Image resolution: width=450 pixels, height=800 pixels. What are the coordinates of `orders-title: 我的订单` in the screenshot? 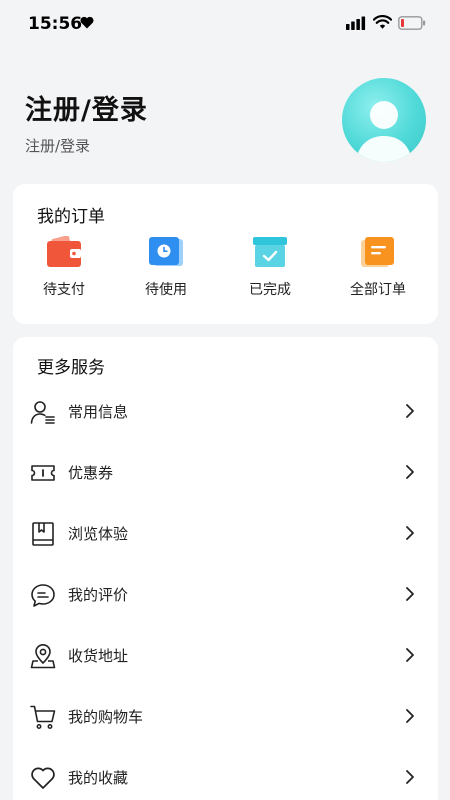 It's located at (71, 217).